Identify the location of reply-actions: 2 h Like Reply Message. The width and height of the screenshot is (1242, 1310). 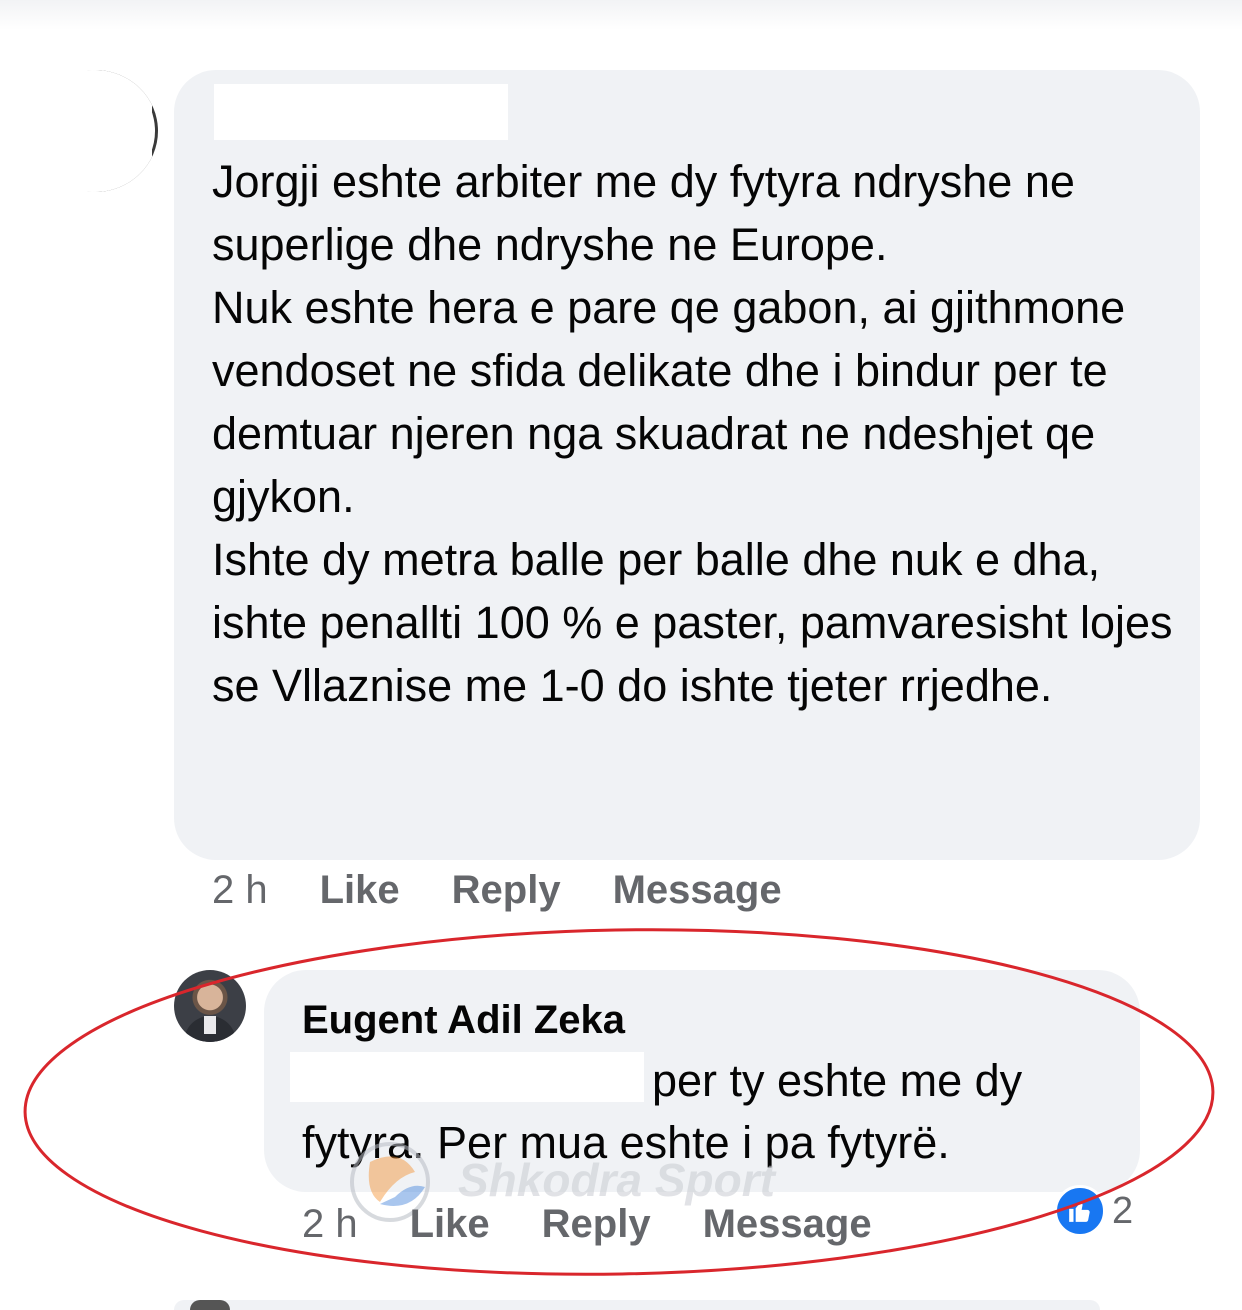
(587, 1224).